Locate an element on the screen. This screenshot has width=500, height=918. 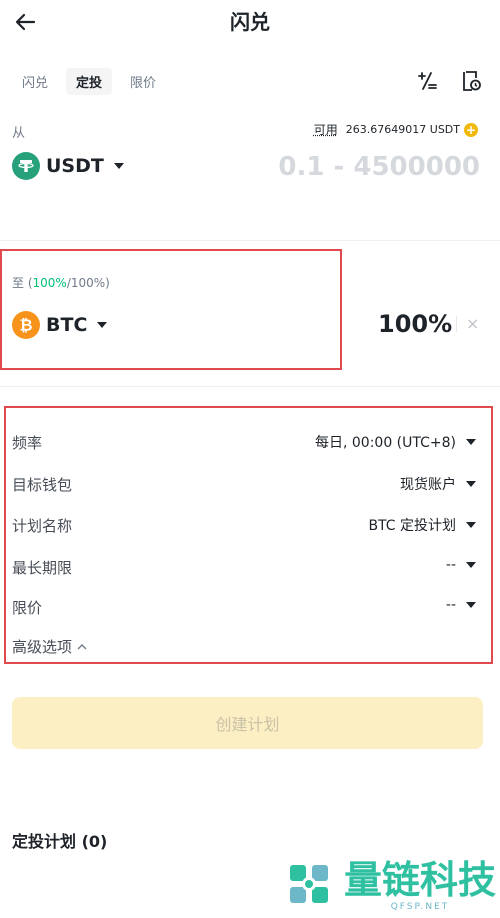
page-title: 闪兑 is located at coordinates (250, 22).